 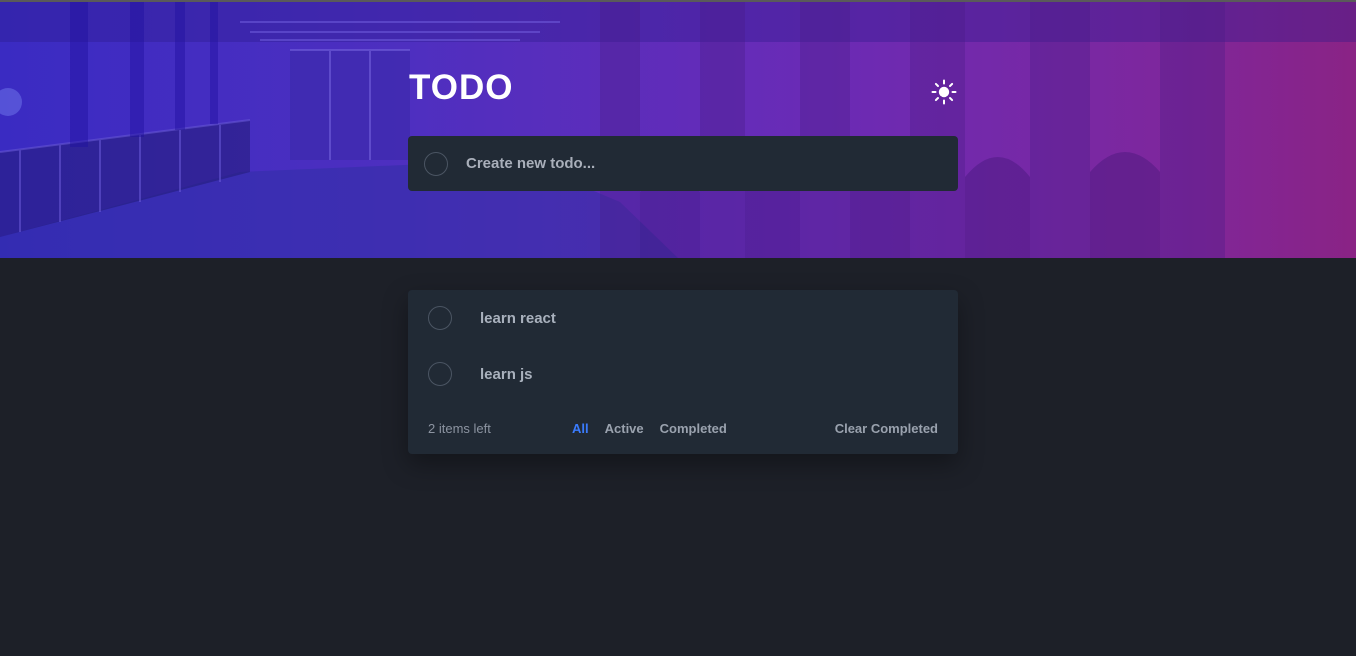 I want to click on filter-all: All, so click(x=580, y=428).